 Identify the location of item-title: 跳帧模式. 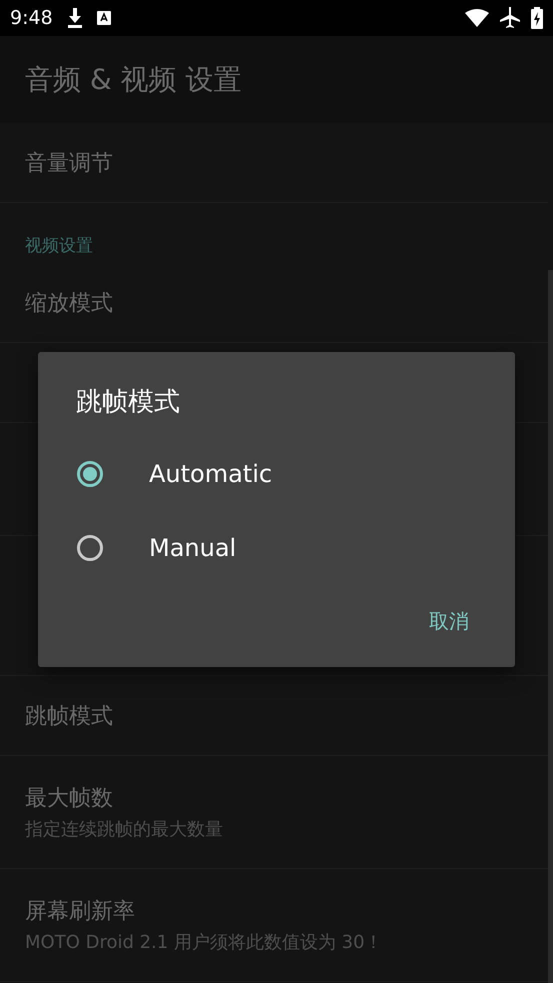
(69, 716).